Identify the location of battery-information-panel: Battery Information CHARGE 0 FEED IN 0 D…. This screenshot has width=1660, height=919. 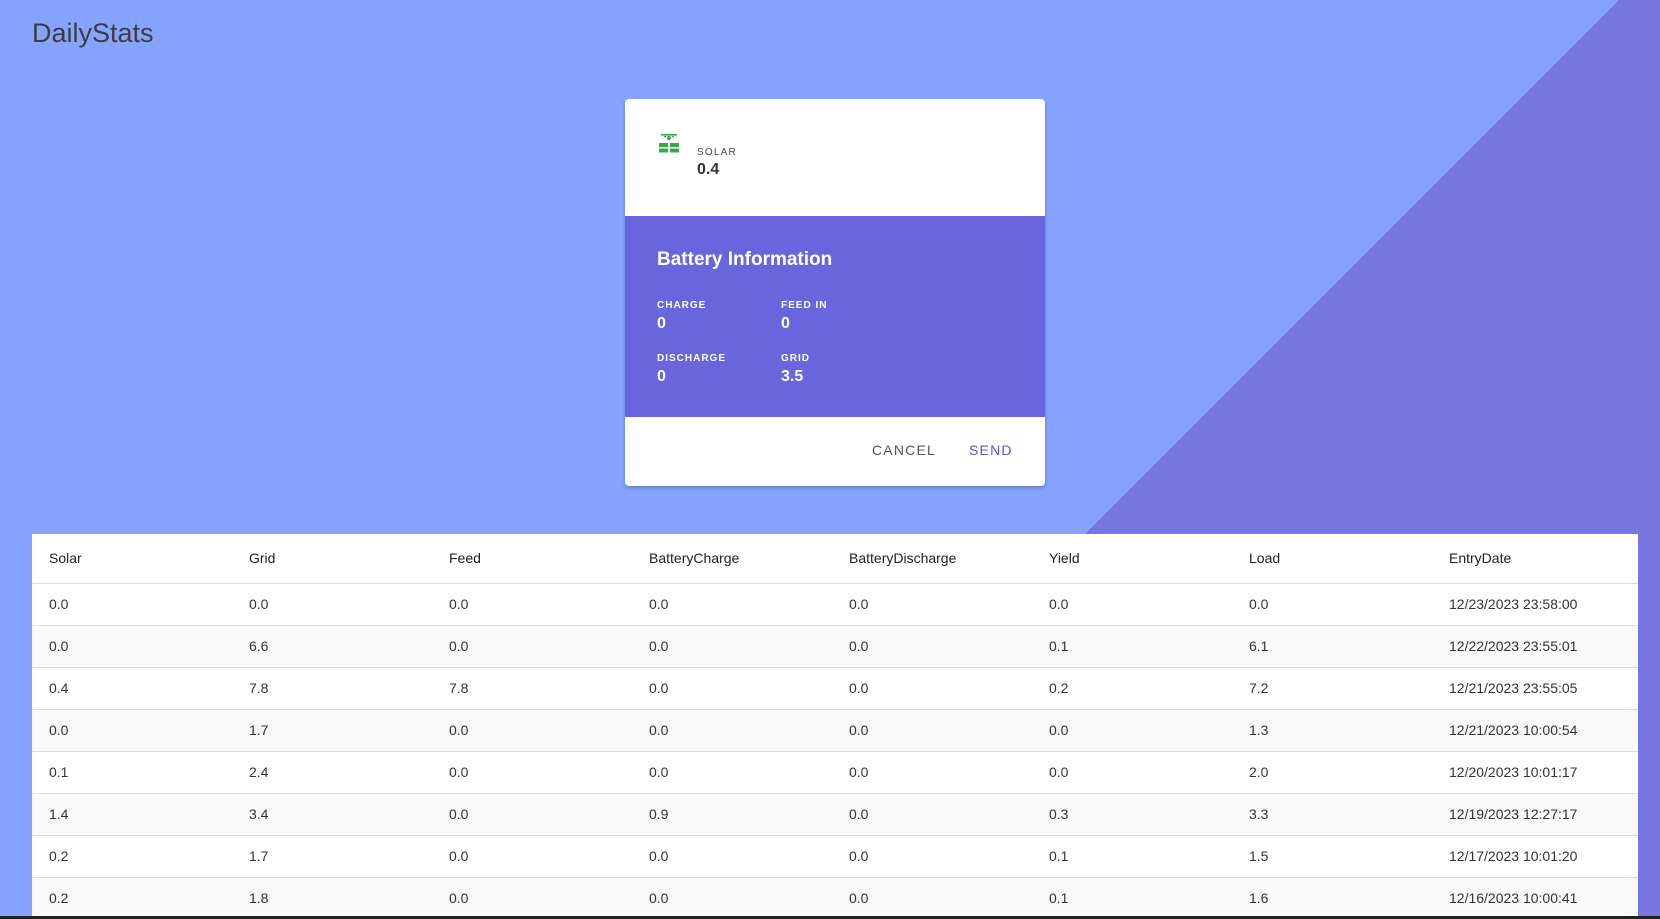
(835, 316).